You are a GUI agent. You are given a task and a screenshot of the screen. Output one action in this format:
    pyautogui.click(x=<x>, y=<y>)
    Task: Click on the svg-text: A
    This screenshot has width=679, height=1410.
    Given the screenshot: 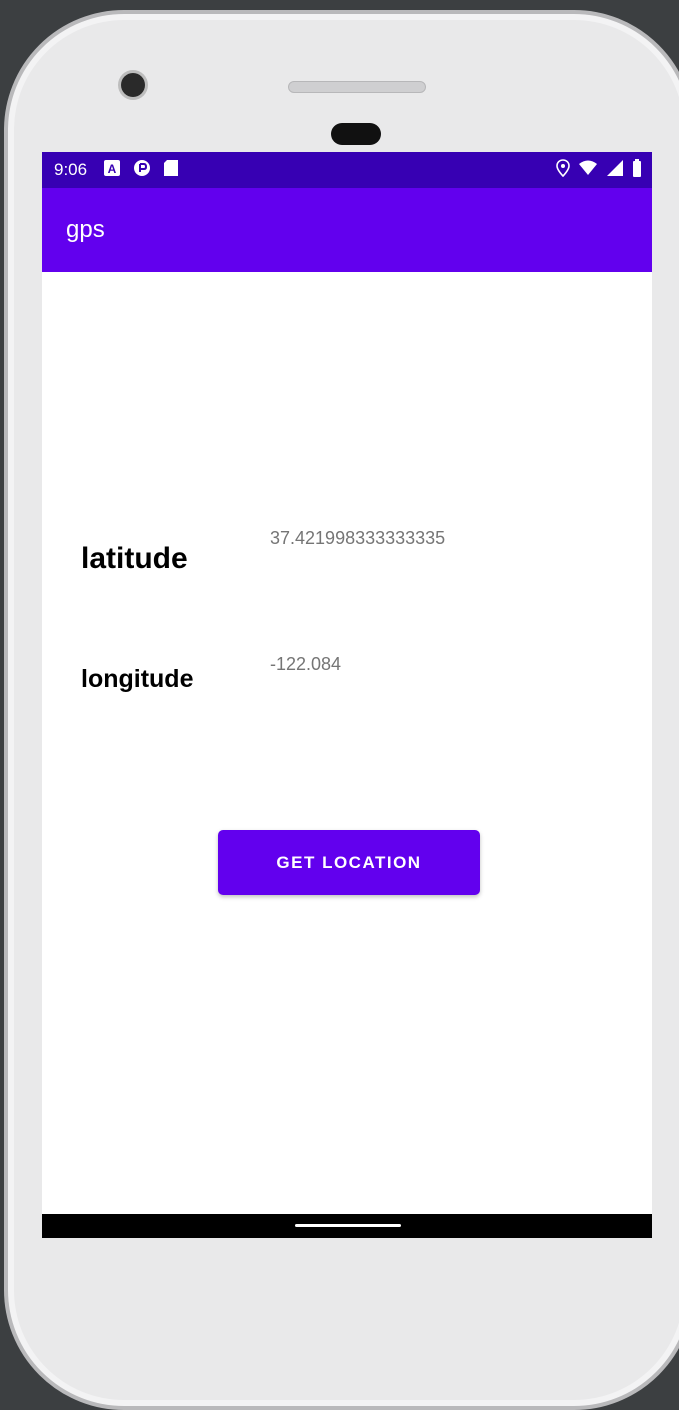 What is the action you would take?
    pyautogui.click(x=112, y=169)
    